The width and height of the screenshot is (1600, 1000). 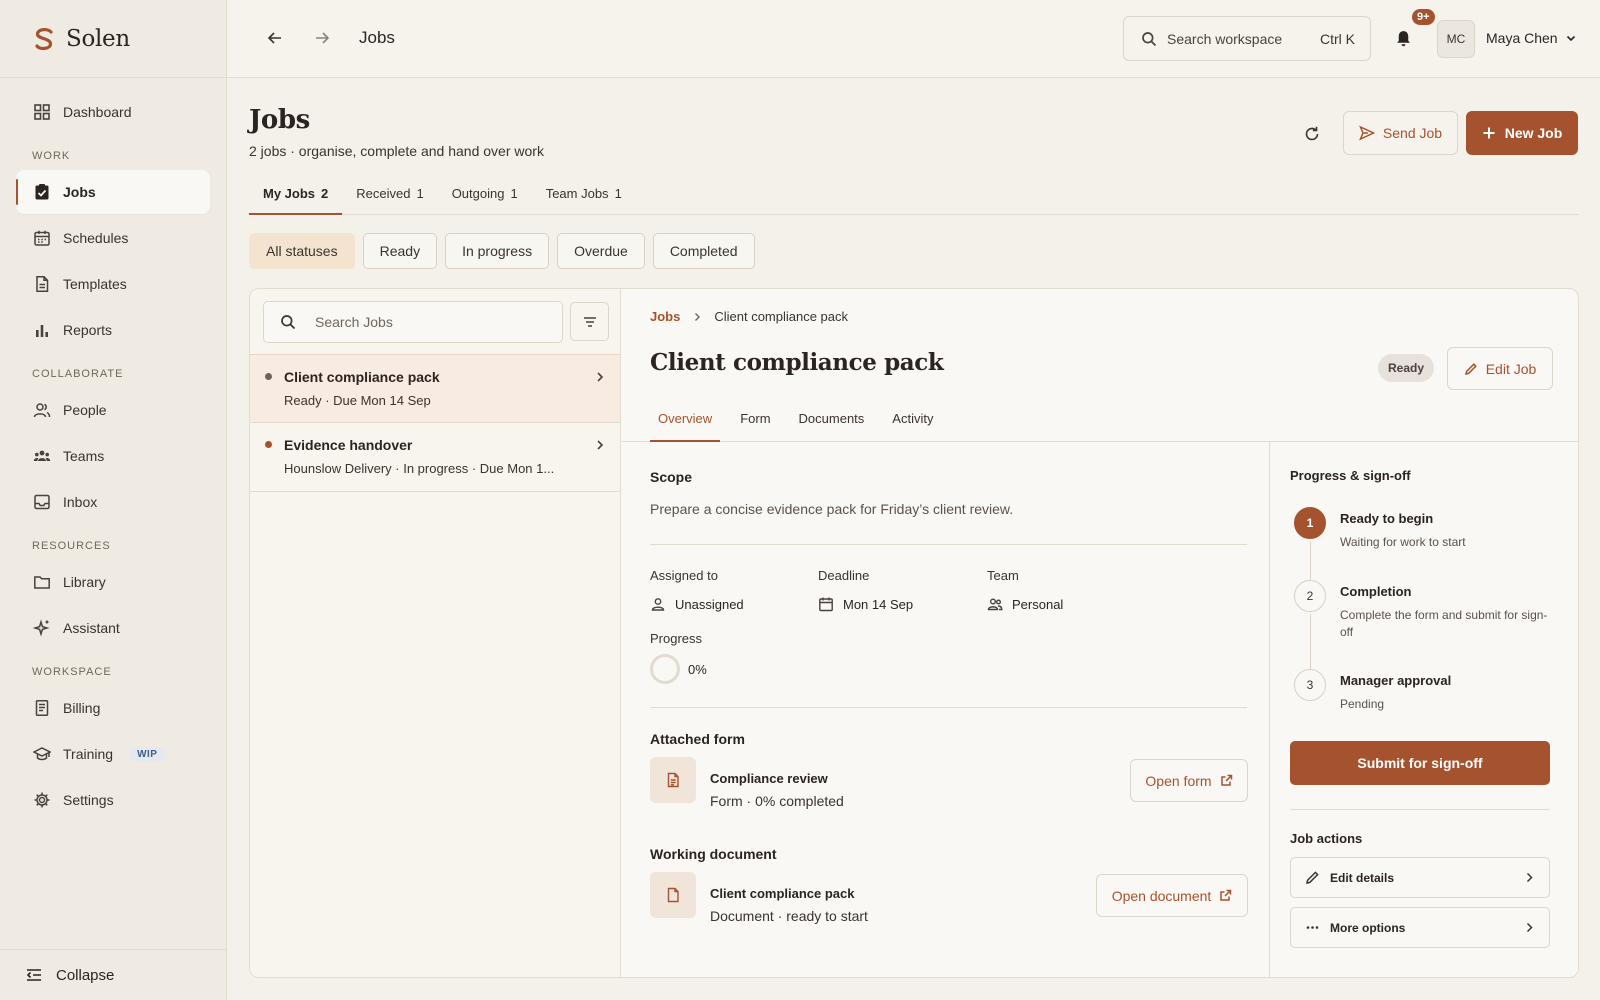 I want to click on tab-activity: Activity, so click(x=912, y=421).